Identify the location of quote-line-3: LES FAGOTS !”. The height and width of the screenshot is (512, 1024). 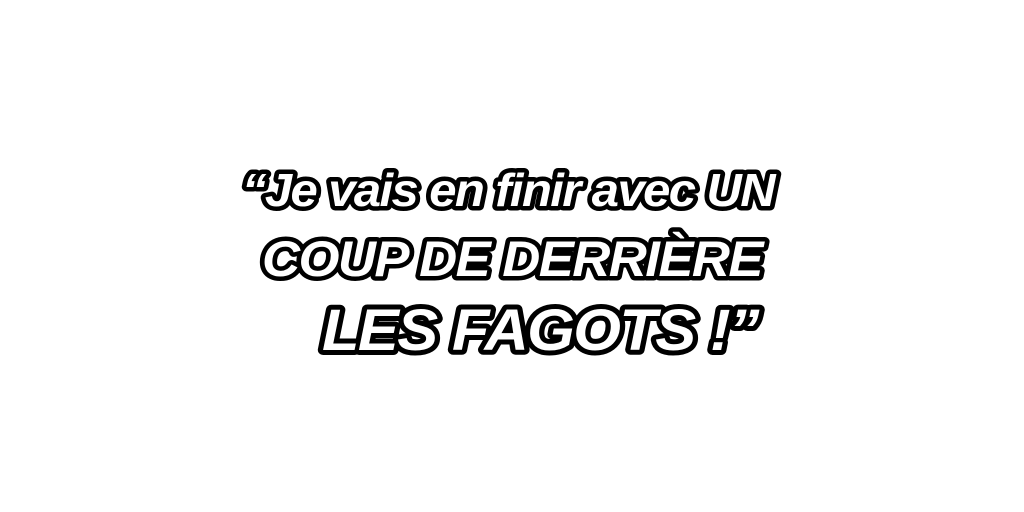
(541, 330).